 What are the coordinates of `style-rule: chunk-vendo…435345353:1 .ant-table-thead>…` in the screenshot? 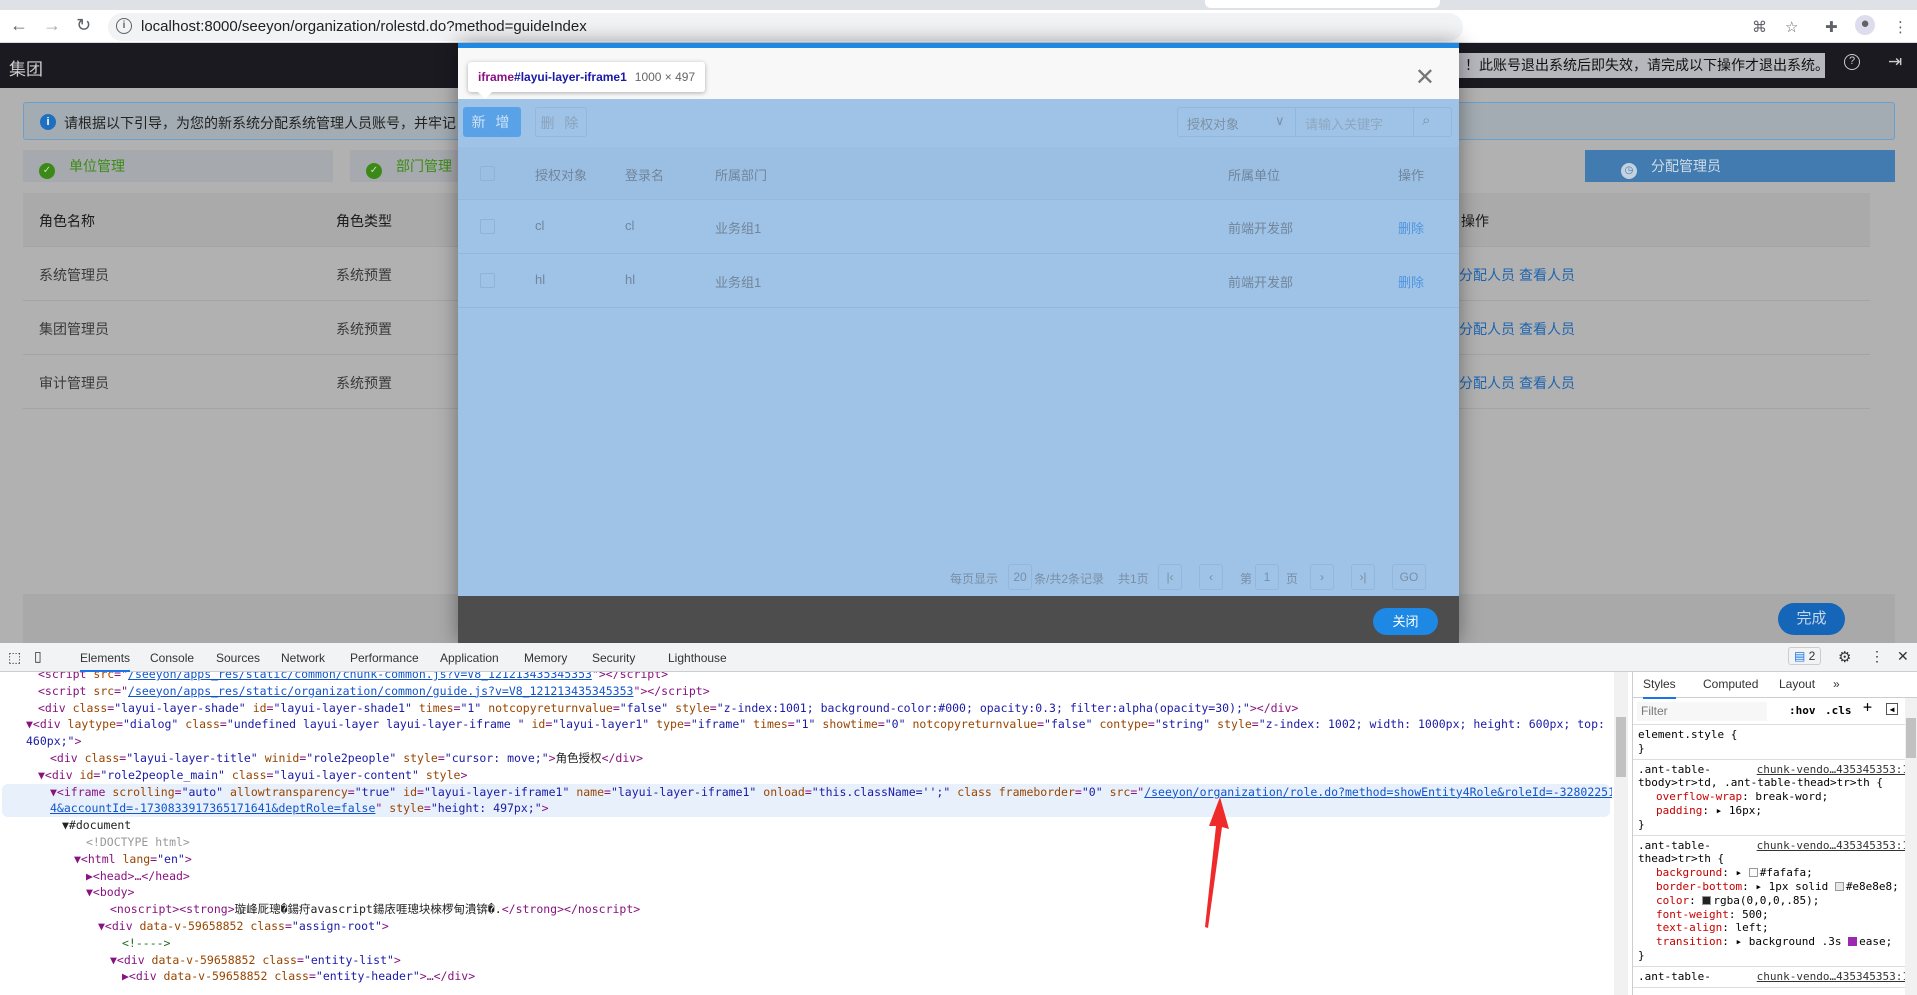 It's located at (1775, 901).